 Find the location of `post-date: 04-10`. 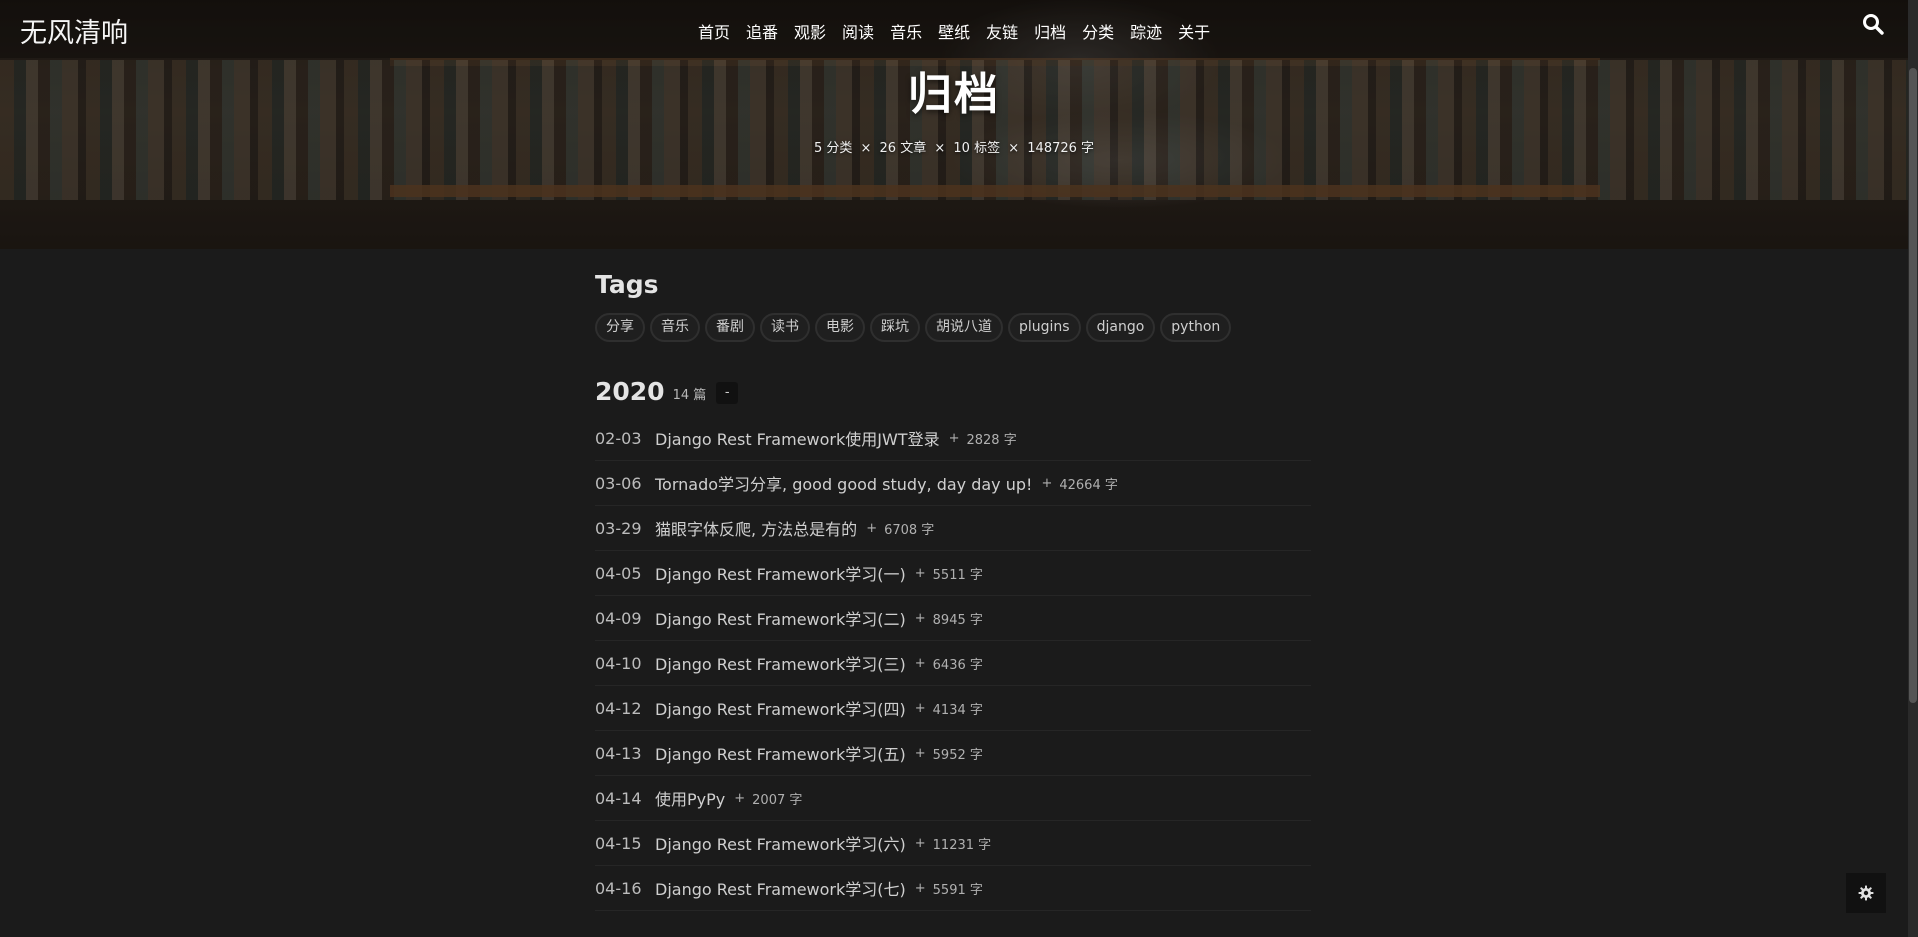

post-date: 04-10 is located at coordinates (618, 663).